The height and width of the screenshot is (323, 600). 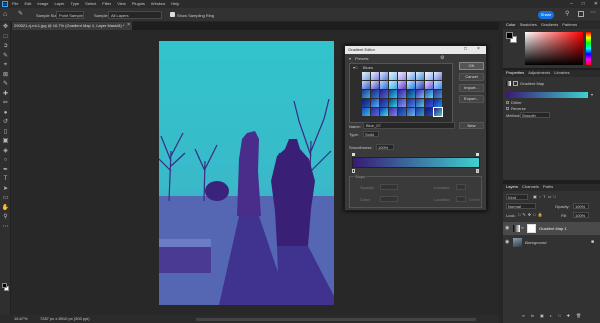 What do you see at coordinates (442, 58) in the screenshot?
I see `presets-settings-icon: ⚙` at bounding box center [442, 58].